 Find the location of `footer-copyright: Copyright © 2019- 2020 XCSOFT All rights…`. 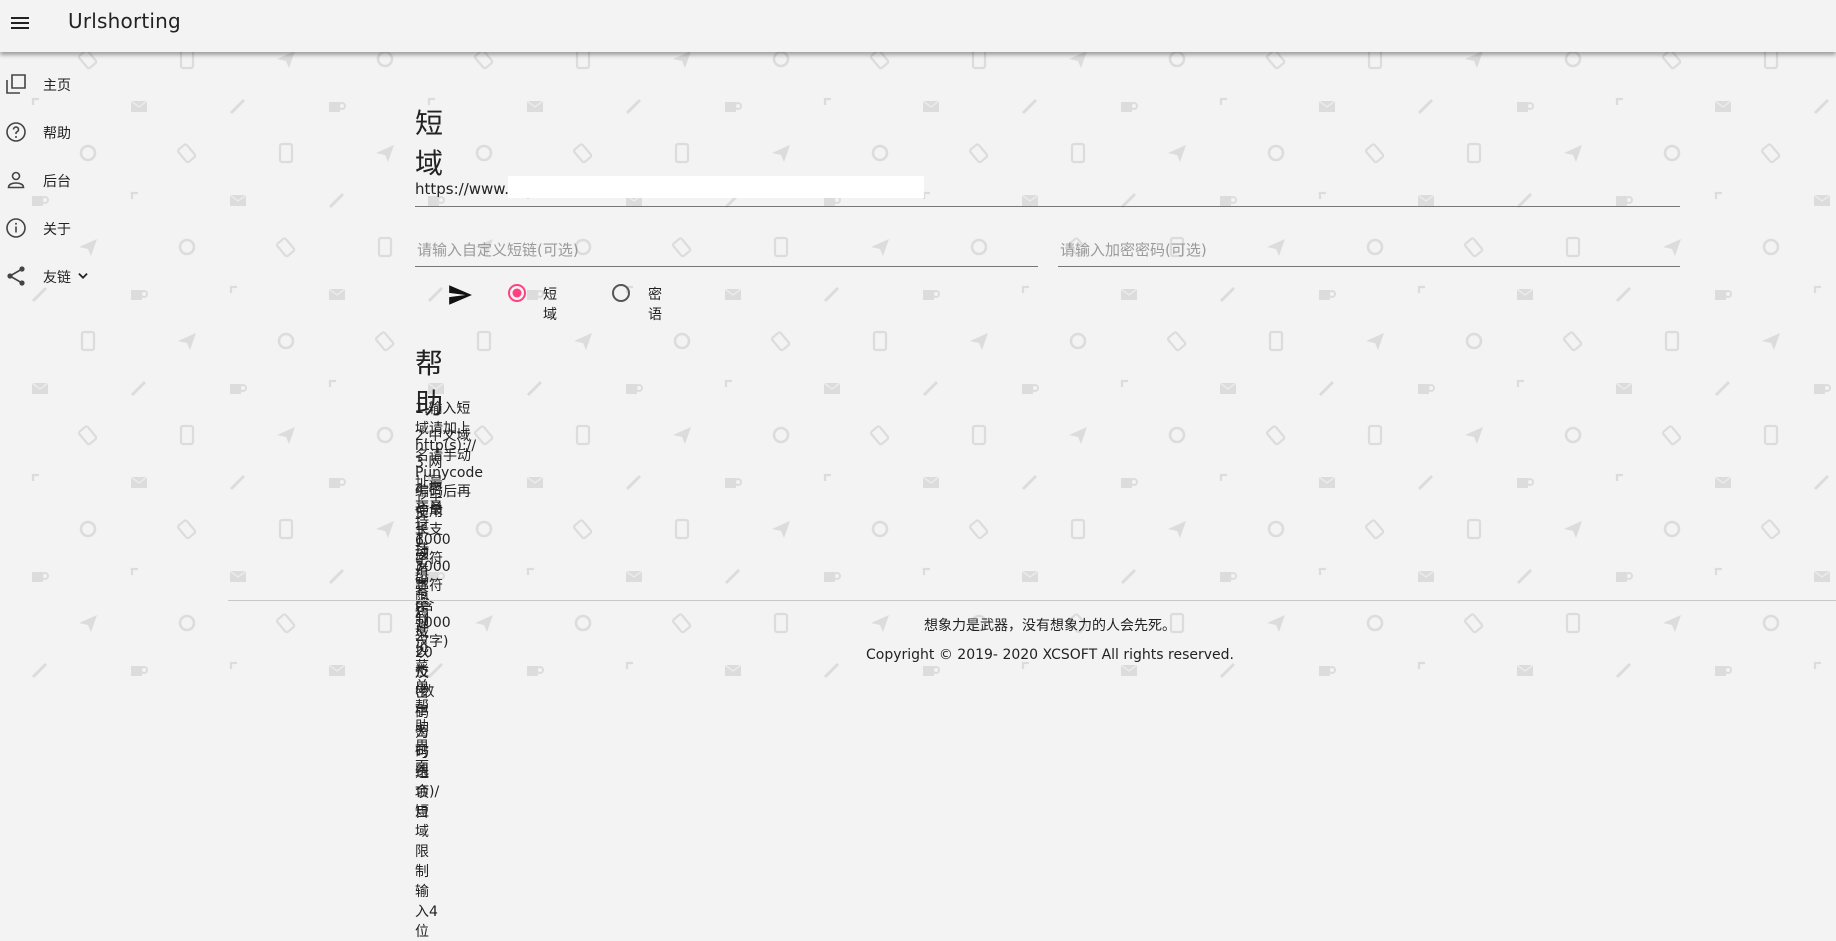

footer-copyright: Copyright © 2019- 2020 XCSOFT All rights… is located at coordinates (1050, 655).